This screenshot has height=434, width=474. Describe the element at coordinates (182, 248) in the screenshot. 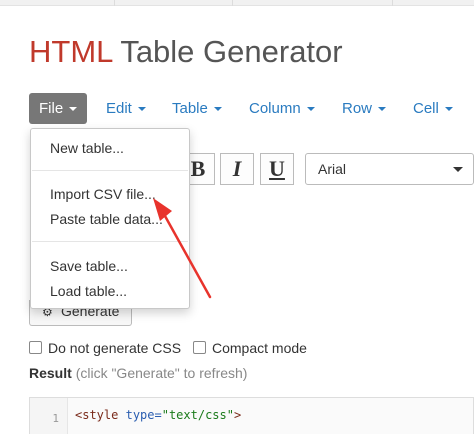

I see `red-arrow-icon` at that location.